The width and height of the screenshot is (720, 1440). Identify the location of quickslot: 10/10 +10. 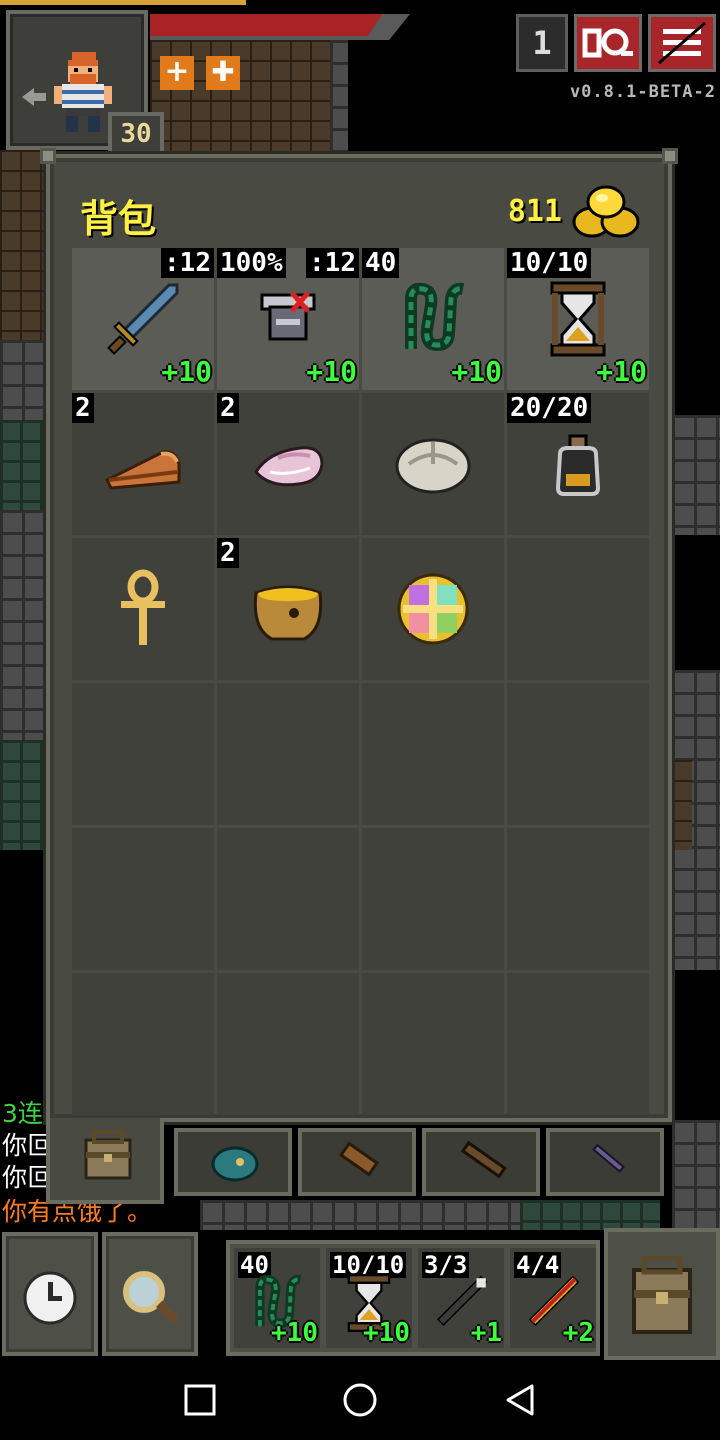
(369, 1298).